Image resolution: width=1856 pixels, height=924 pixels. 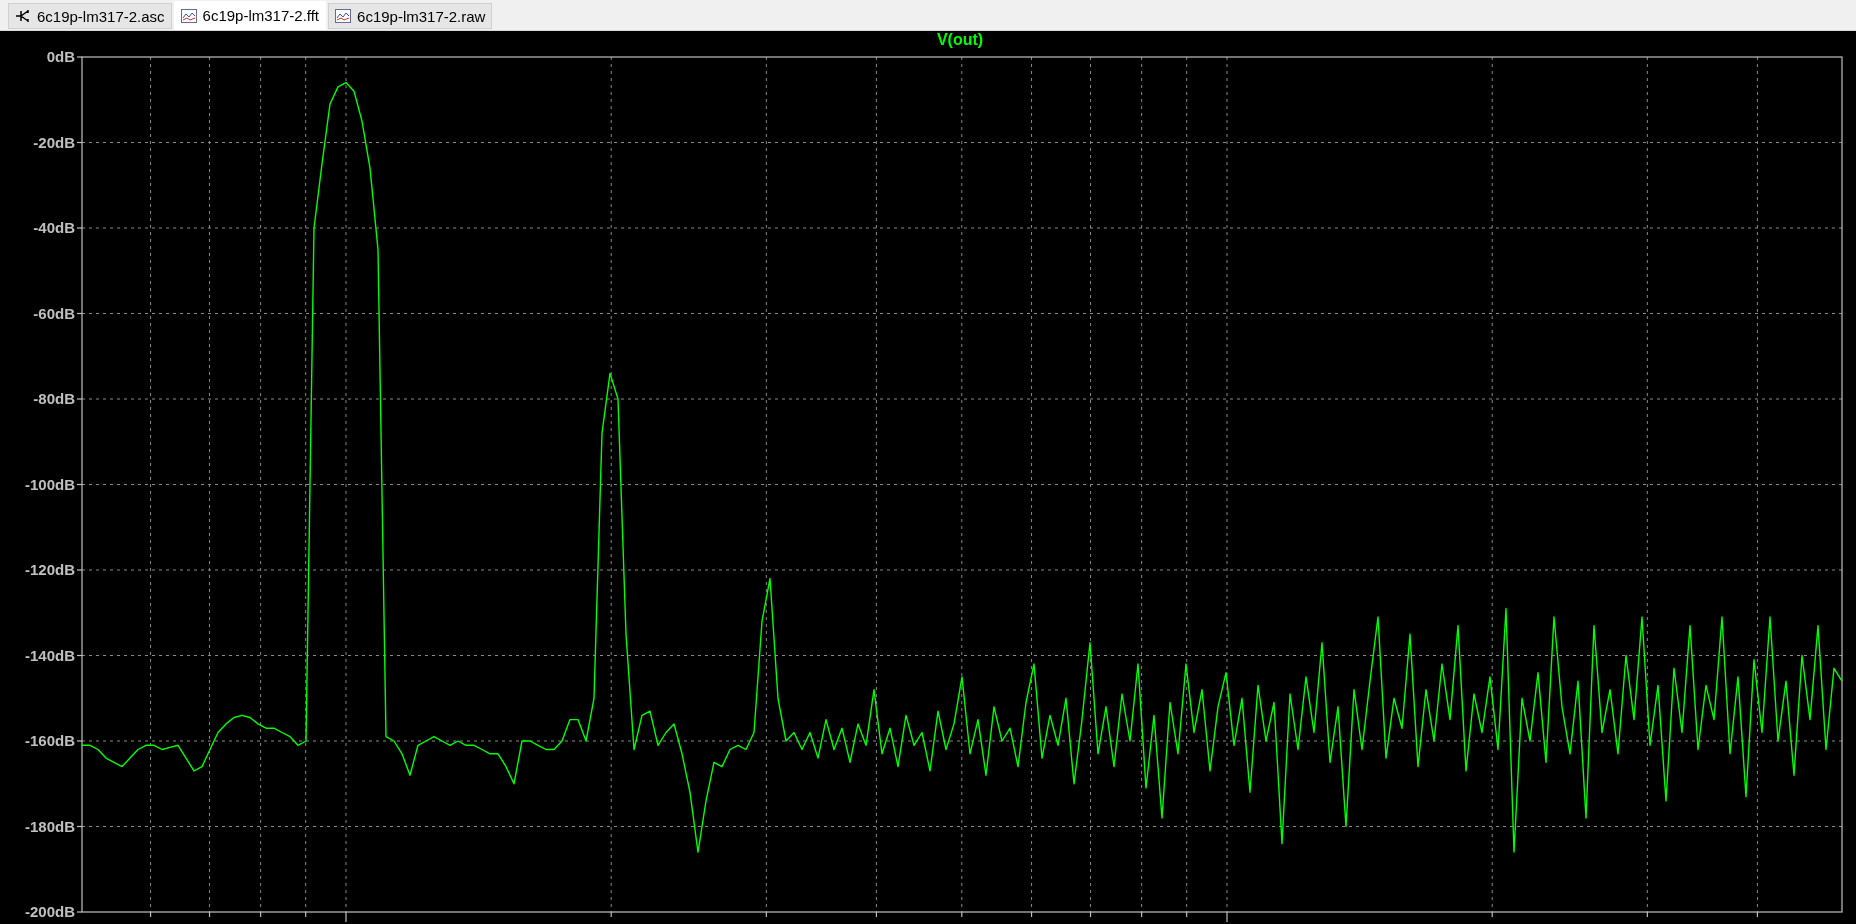 I want to click on document-tab: 6c19p-lm317-2.asc, so click(x=90, y=16).